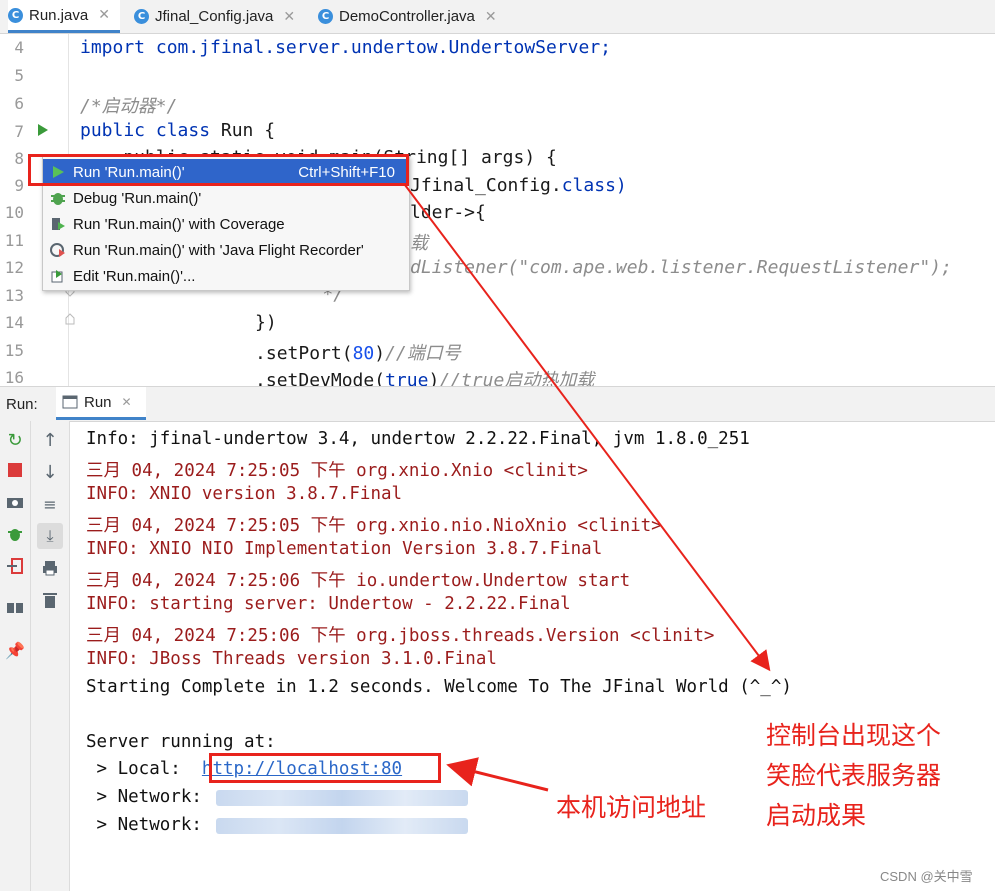 The width and height of the screenshot is (995, 891). What do you see at coordinates (70, 402) in the screenshot?
I see `console-icon` at bounding box center [70, 402].